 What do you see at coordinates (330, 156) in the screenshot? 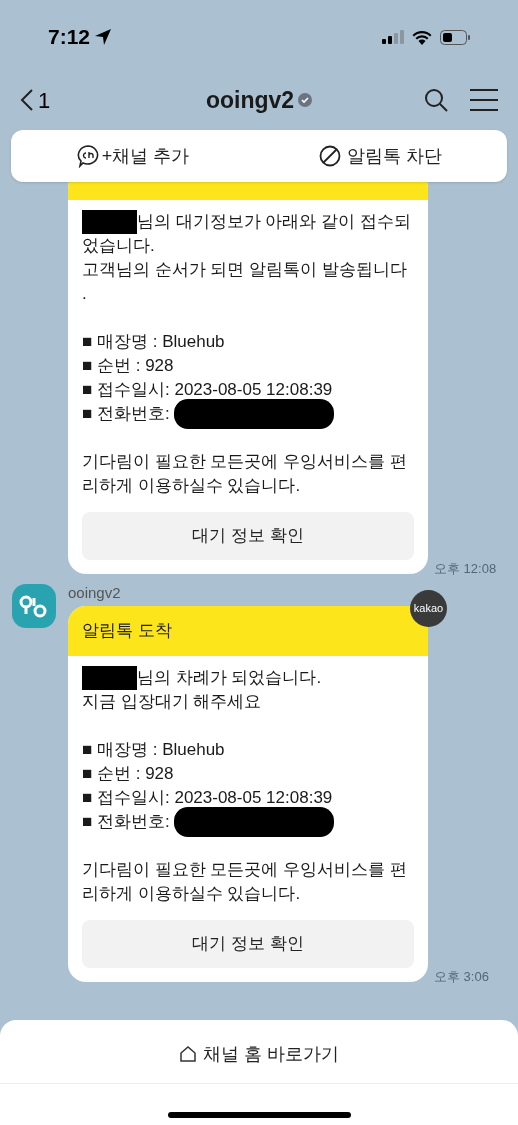
I see `prohibited-icon` at bounding box center [330, 156].